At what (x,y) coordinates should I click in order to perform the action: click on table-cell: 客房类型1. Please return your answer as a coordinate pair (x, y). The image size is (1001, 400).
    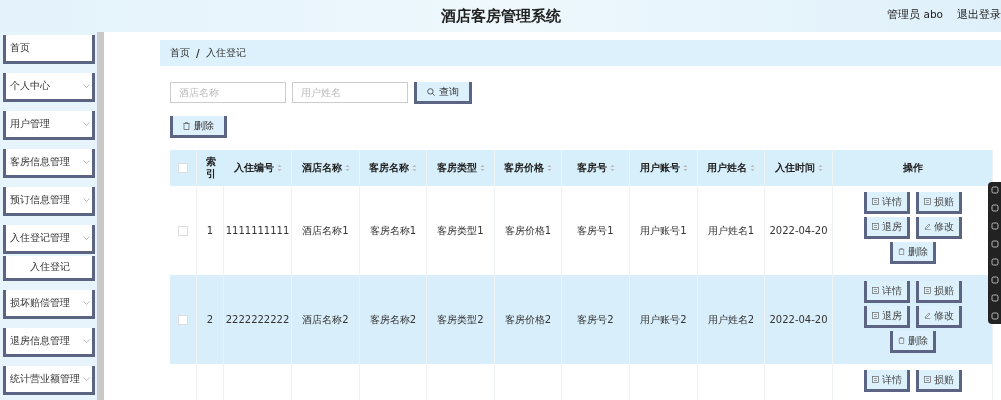
    Looking at the image, I should click on (460, 230).